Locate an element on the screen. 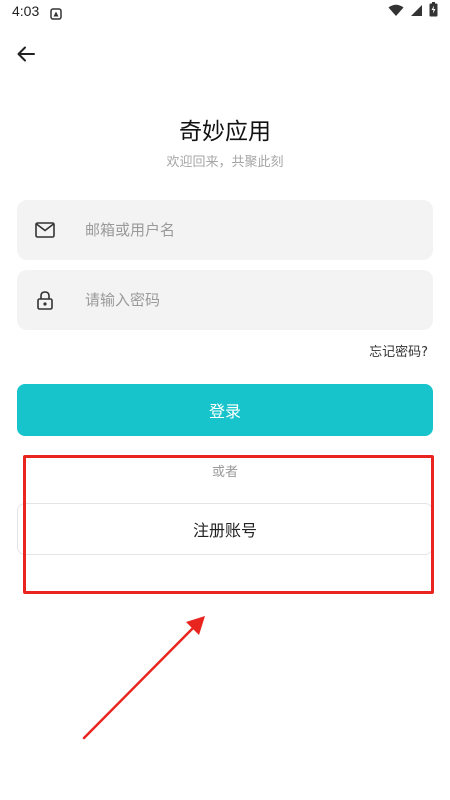 The height and width of the screenshot is (800, 450). or-divider-text: 或者 is located at coordinates (224, 472).